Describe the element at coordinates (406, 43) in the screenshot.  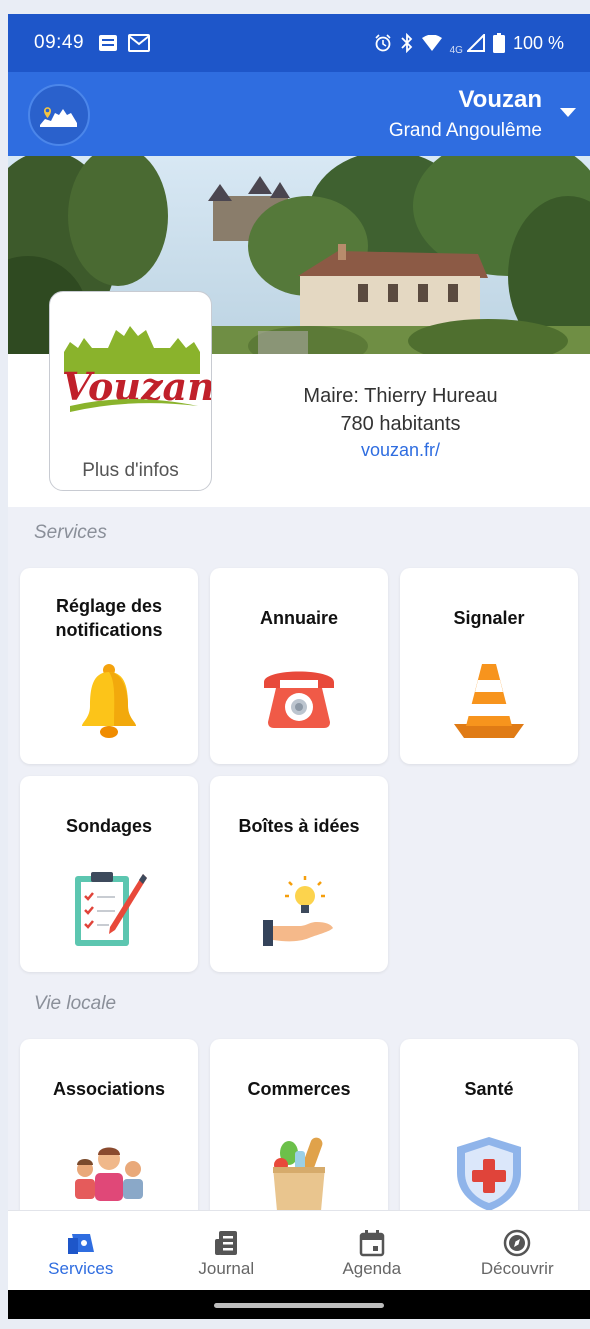
I see `bluetooth-icon` at that location.